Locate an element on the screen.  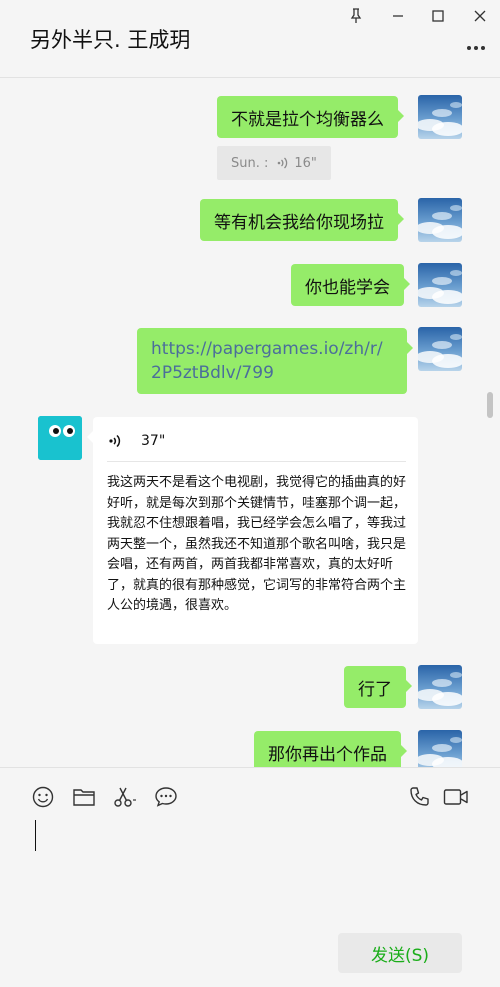
emoji-icon is located at coordinates (43, 797).